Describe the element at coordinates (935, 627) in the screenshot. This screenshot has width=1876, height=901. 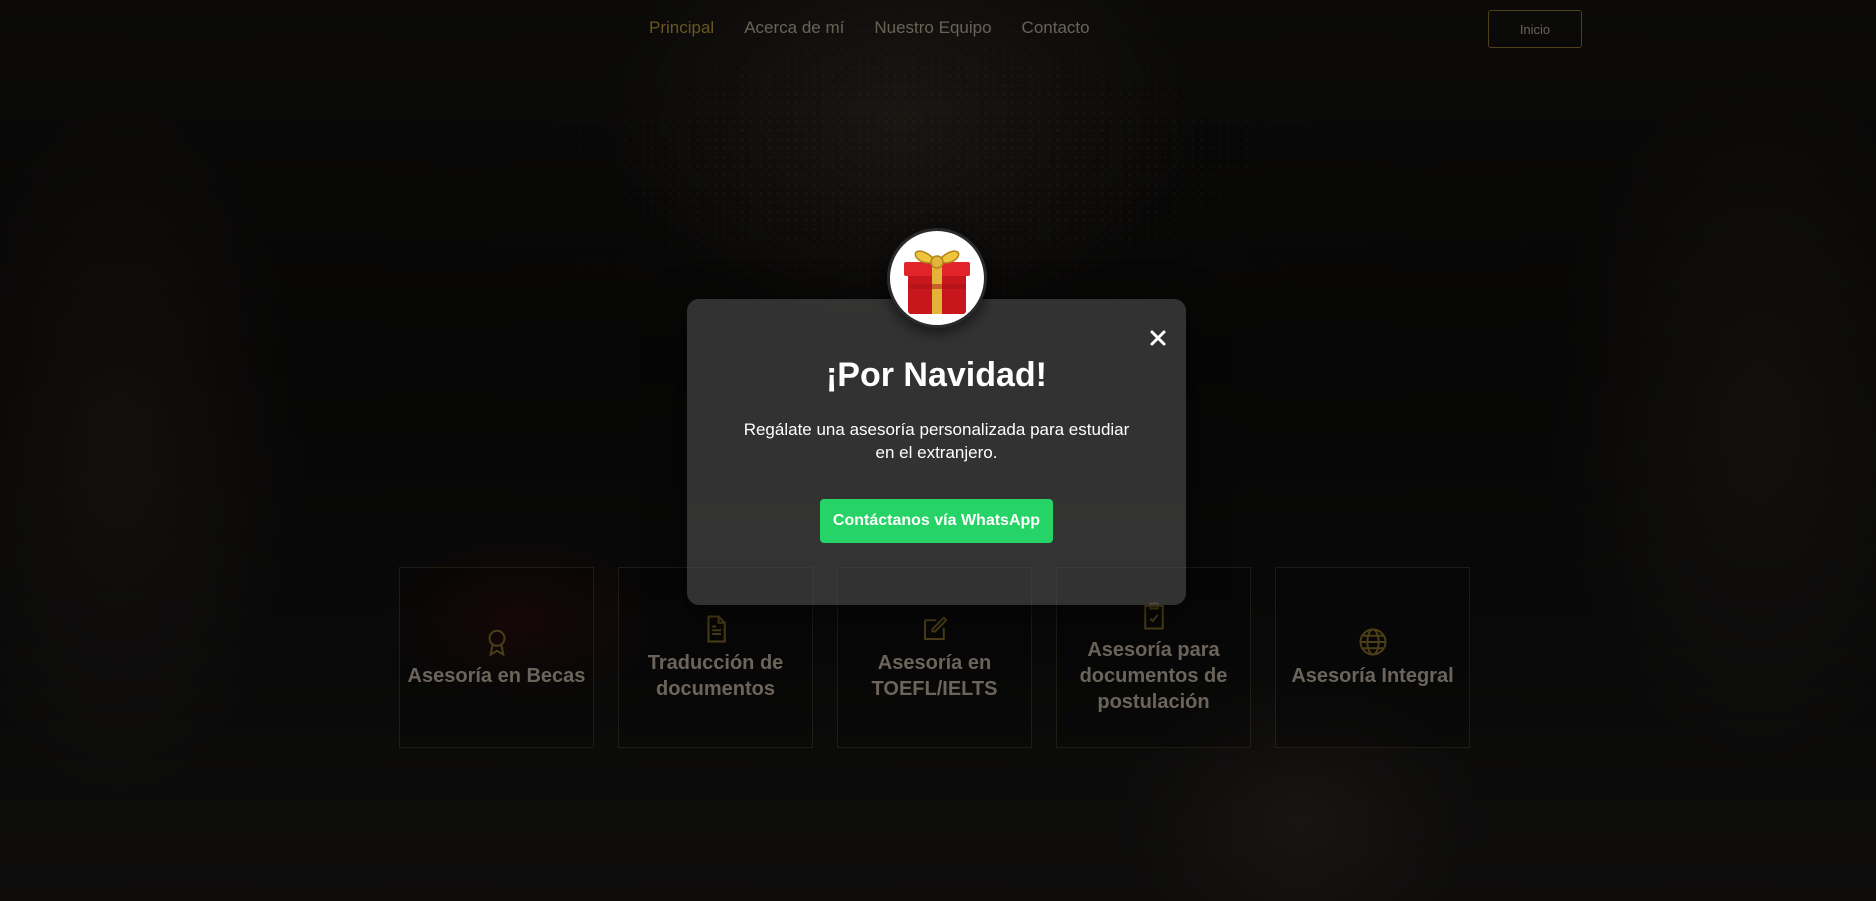
I see `edit-icon` at that location.